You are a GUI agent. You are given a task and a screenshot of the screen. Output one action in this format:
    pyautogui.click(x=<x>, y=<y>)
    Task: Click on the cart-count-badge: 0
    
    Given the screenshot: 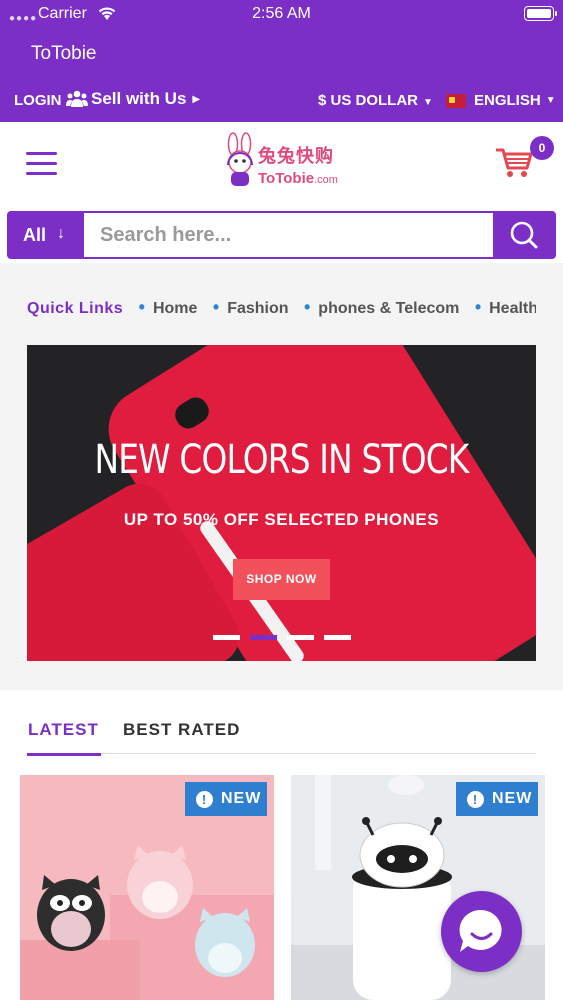 What is the action you would take?
    pyautogui.click(x=542, y=148)
    